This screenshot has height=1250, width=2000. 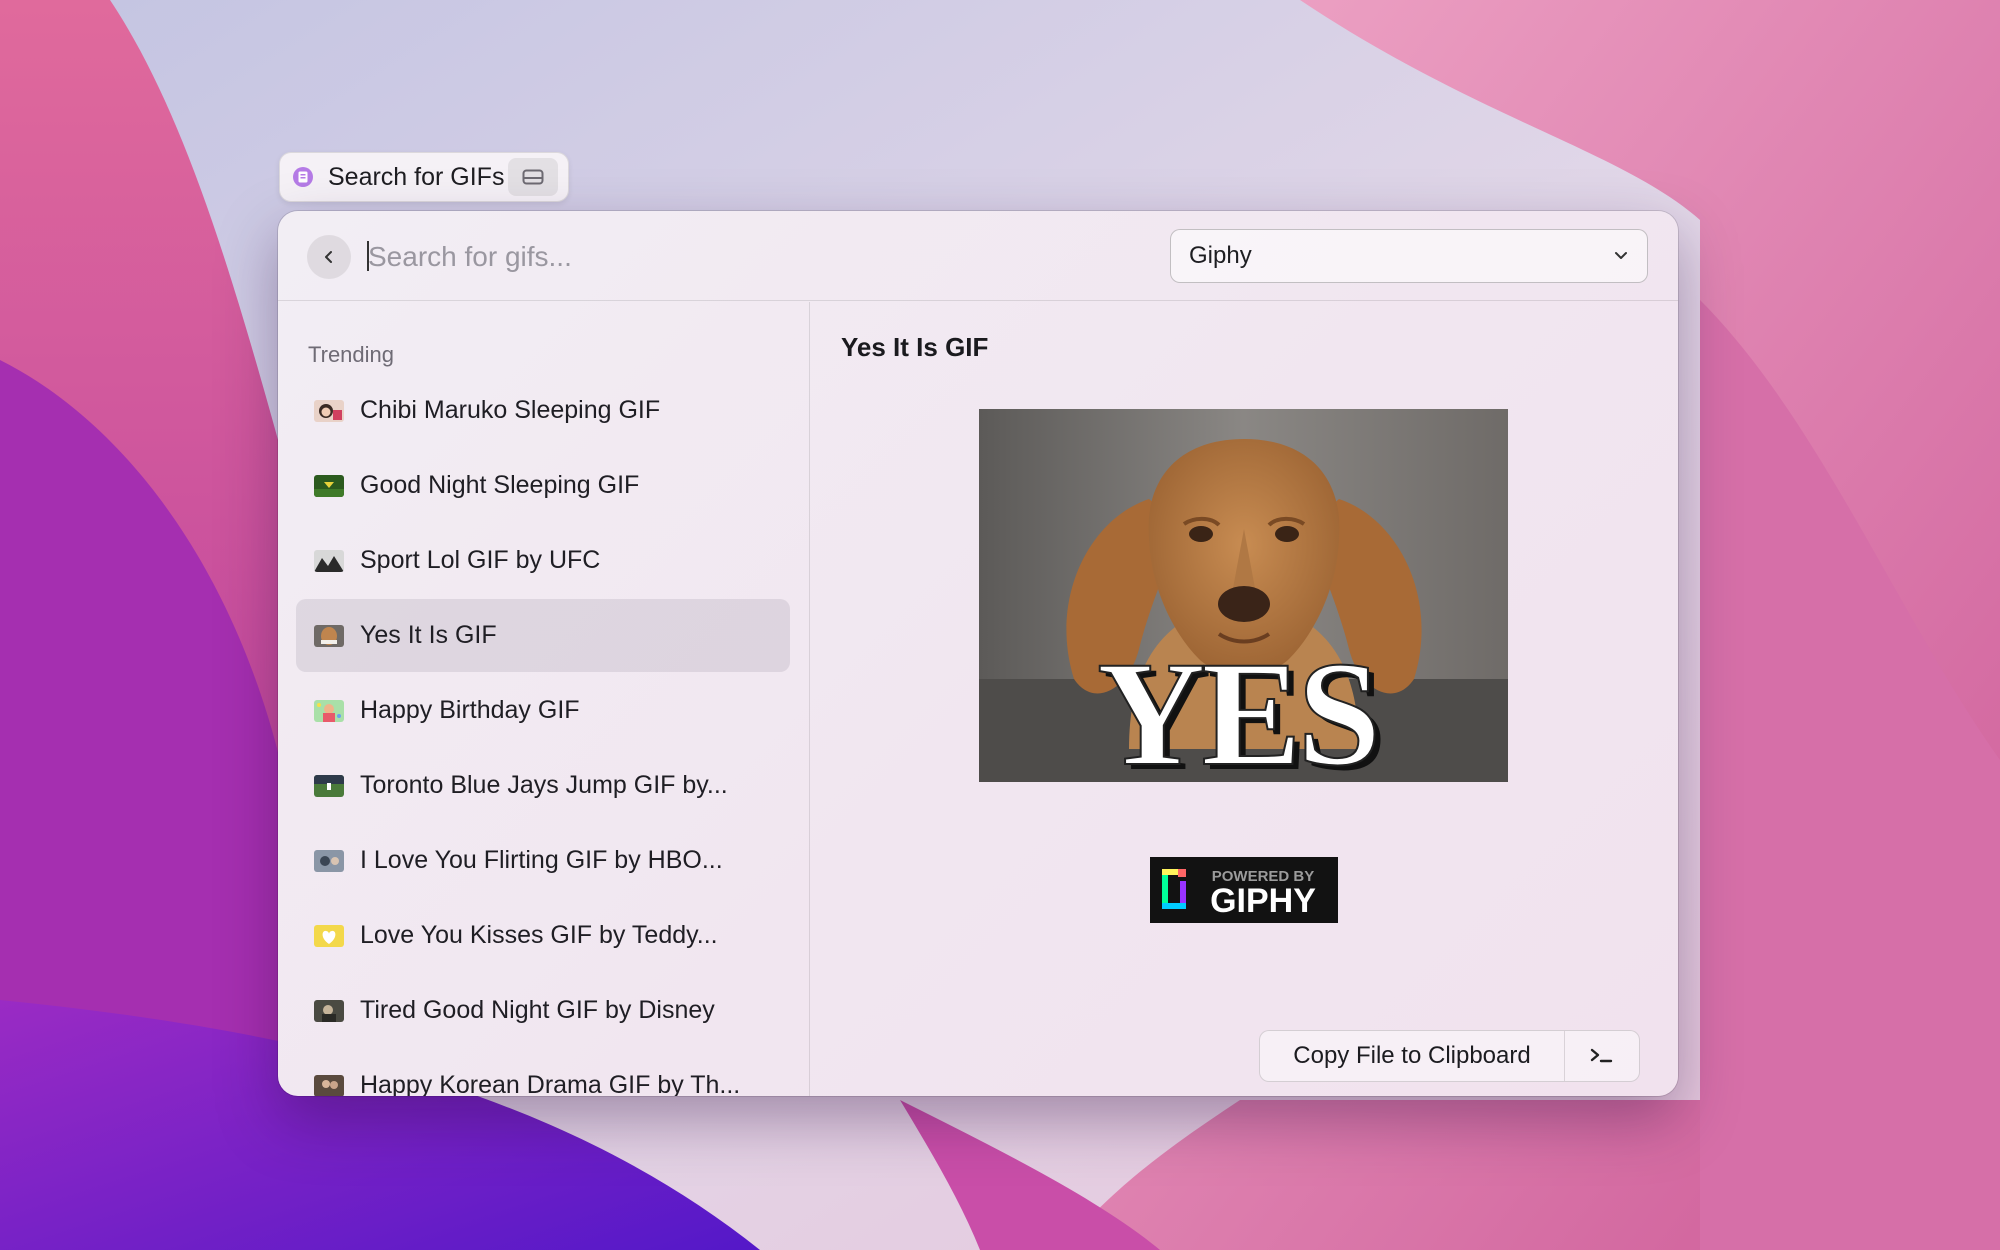 I want to click on list-item-label: Chibi Maruko Sleeping GIF, so click(x=510, y=410).